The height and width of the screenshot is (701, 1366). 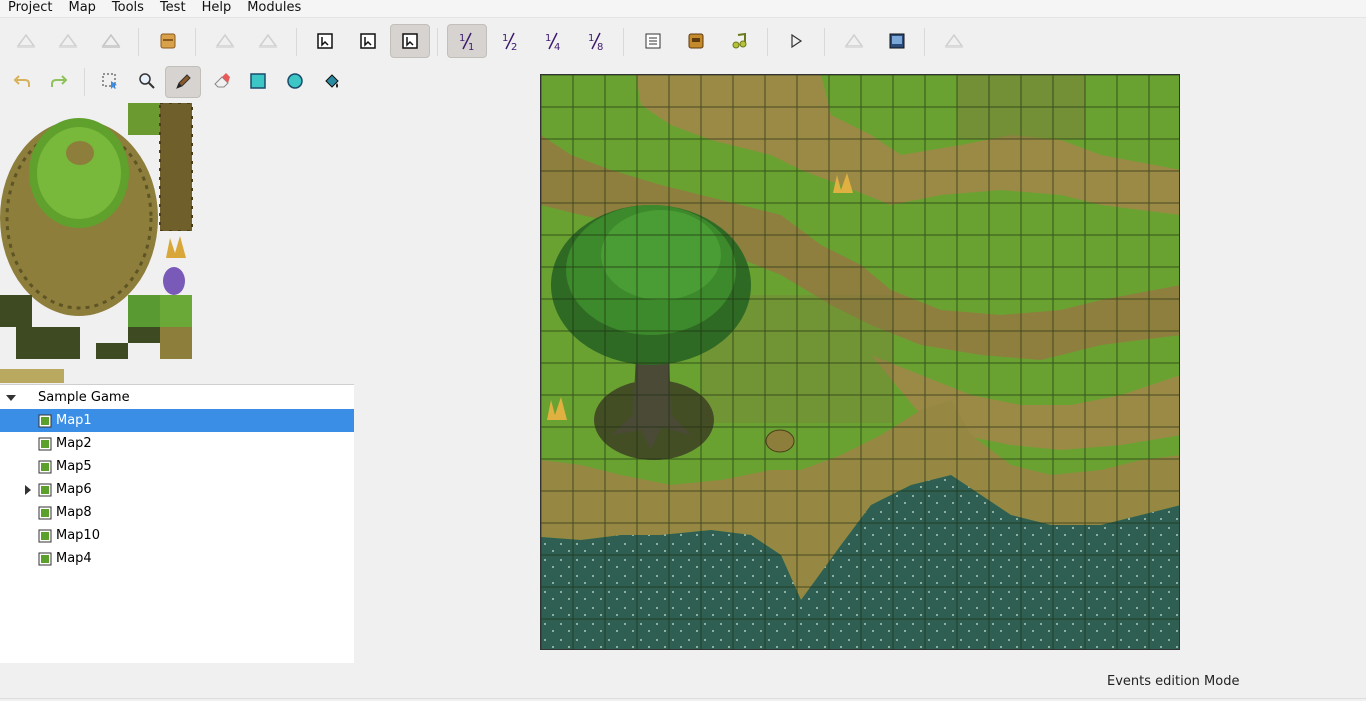 I want to click on tree-item-label: Map8, so click(x=74, y=512).